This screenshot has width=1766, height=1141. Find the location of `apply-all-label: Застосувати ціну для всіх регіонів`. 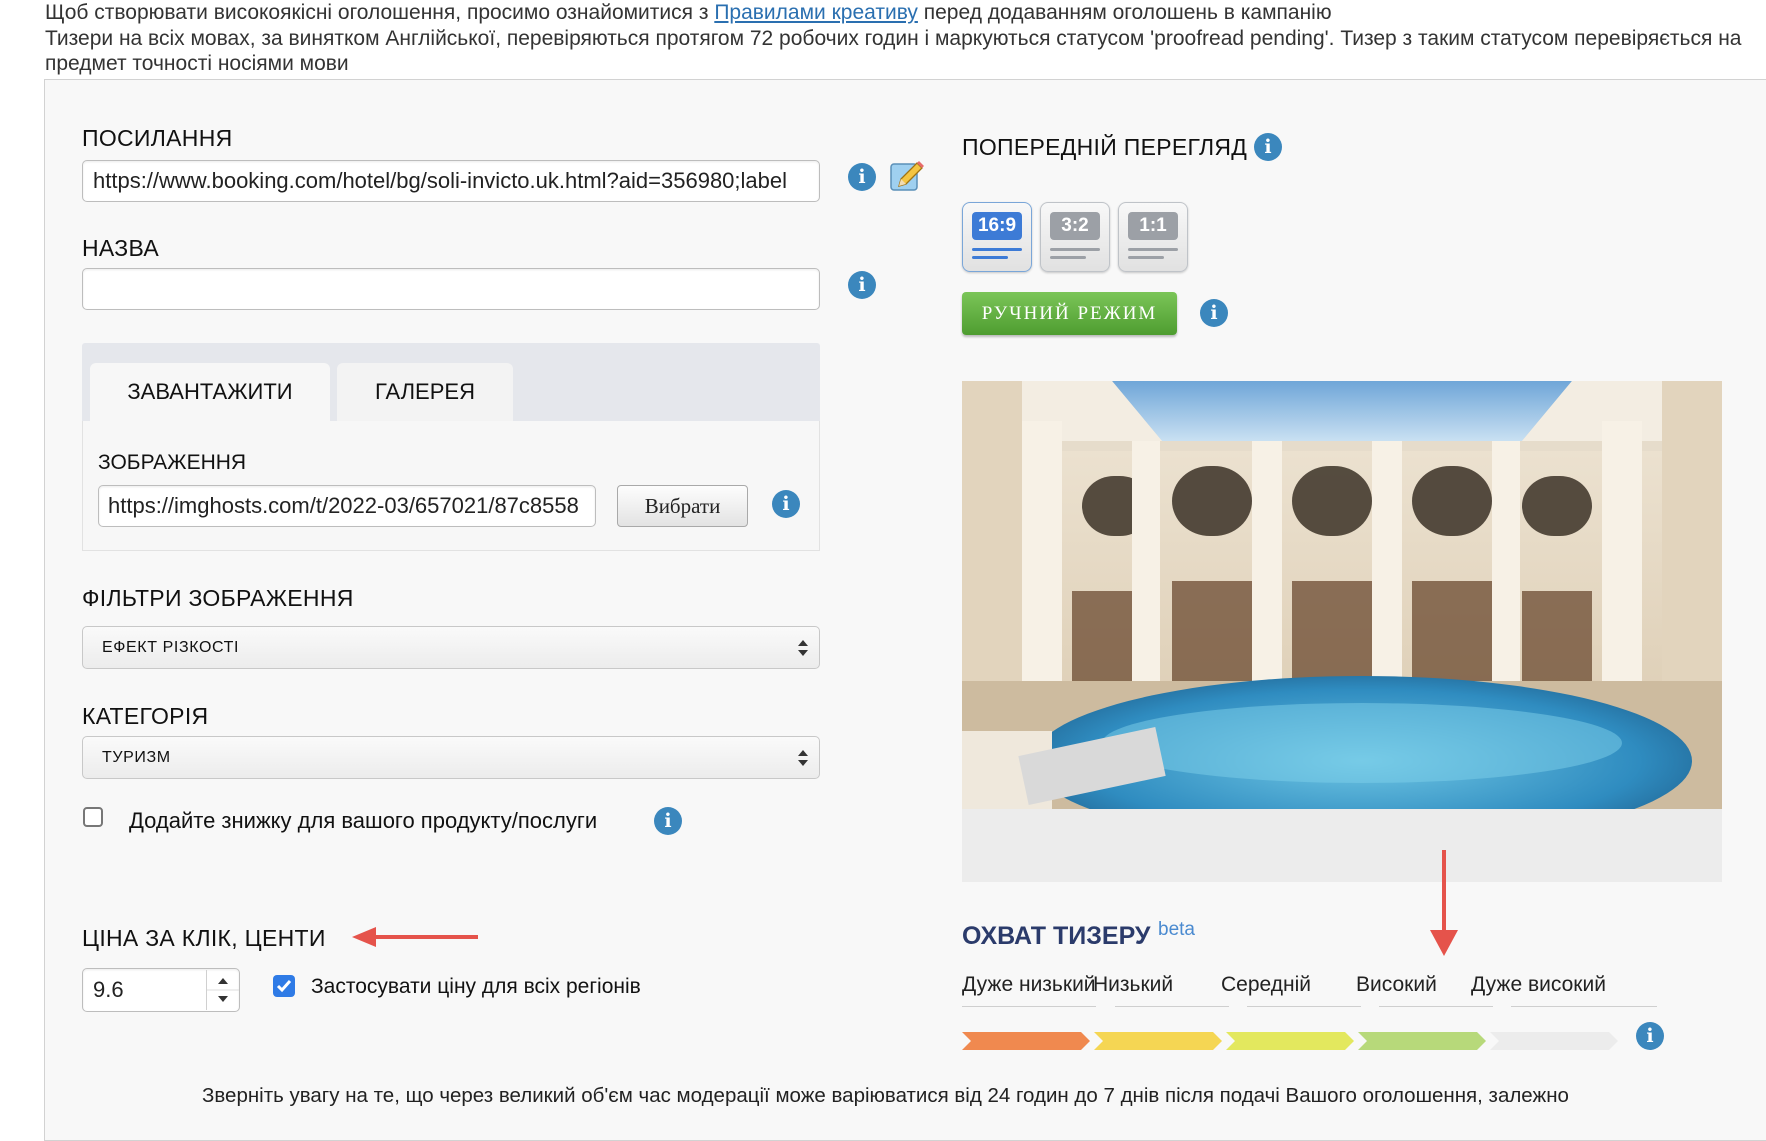

apply-all-label: Застосувати ціну для всіх регіонів is located at coordinates (476, 986).